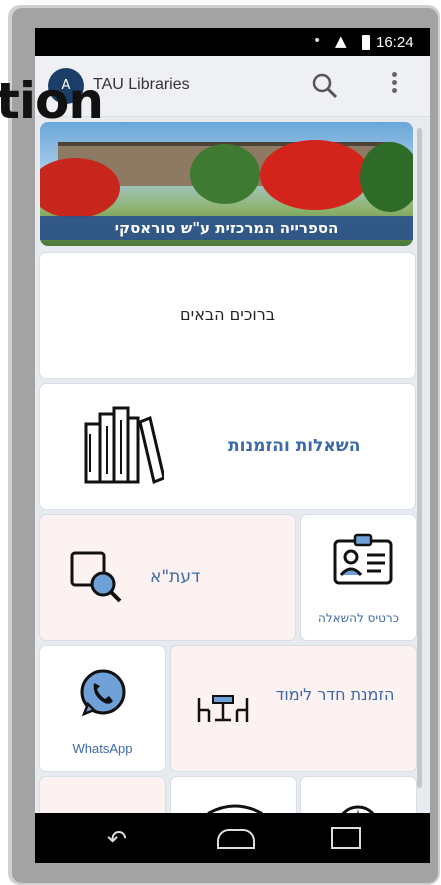 This screenshot has width=441, height=885. I want to click on whatsapp-icon, so click(103, 693).